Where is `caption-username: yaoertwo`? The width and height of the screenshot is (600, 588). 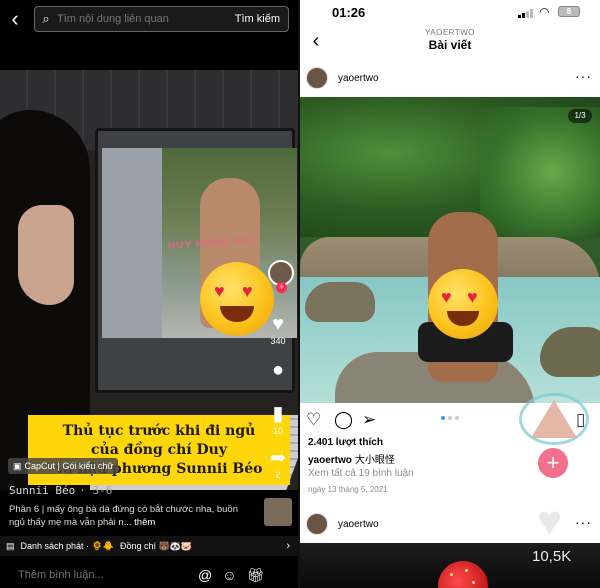 caption-username: yaoertwo is located at coordinates (330, 460).